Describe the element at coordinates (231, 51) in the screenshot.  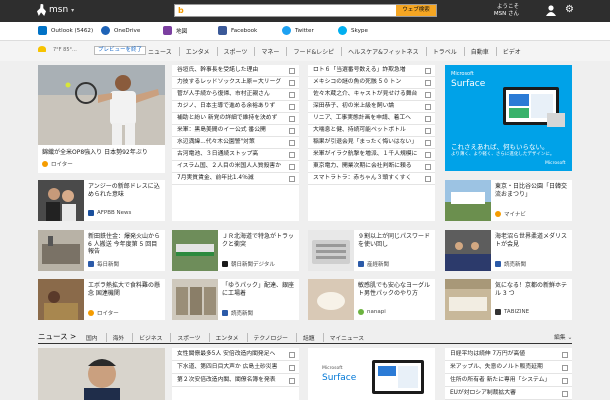
I see `nav-item: スポーツ` at that location.